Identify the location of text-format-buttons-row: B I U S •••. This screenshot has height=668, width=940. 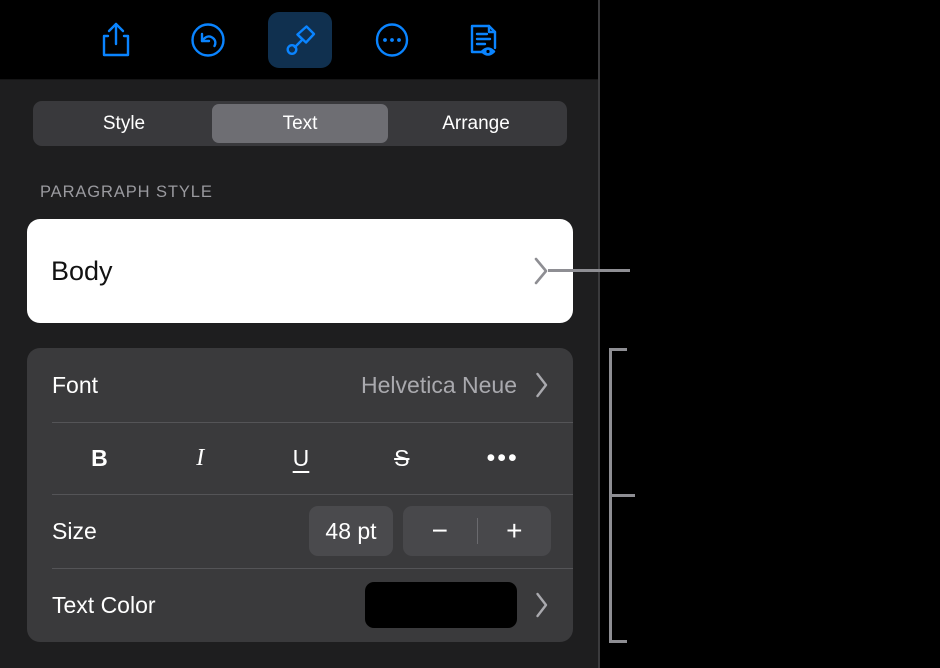
(300, 458).